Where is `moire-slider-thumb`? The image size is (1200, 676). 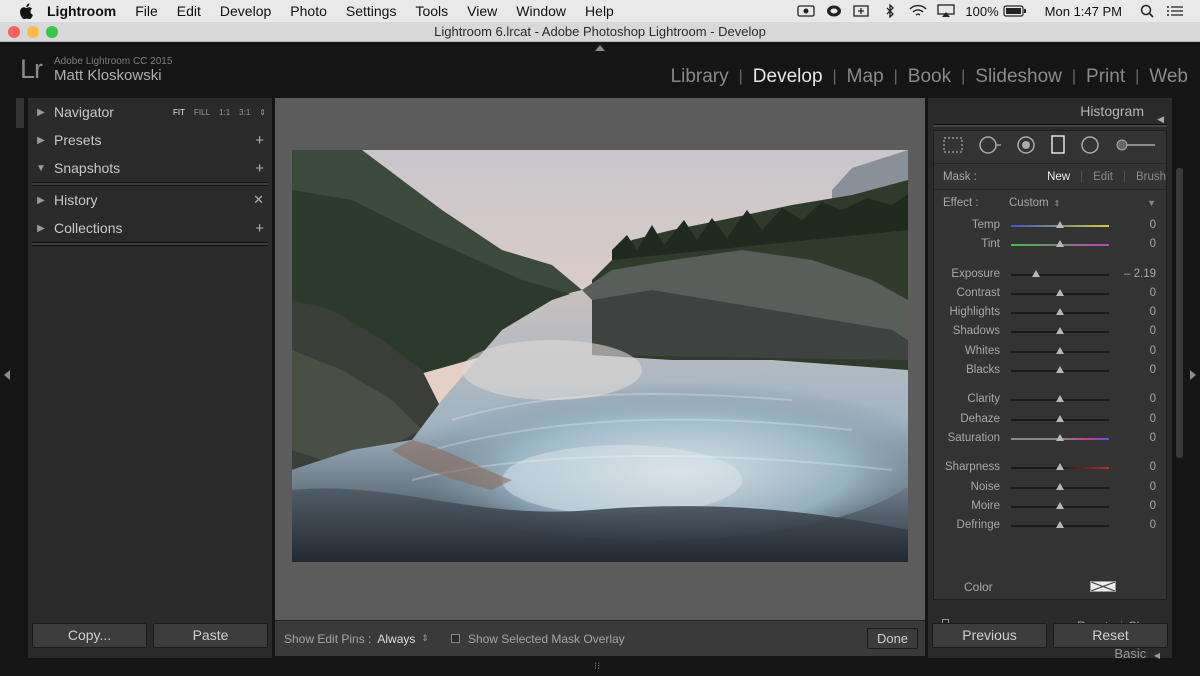 moire-slider-thumb is located at coordinates (1060, 505).